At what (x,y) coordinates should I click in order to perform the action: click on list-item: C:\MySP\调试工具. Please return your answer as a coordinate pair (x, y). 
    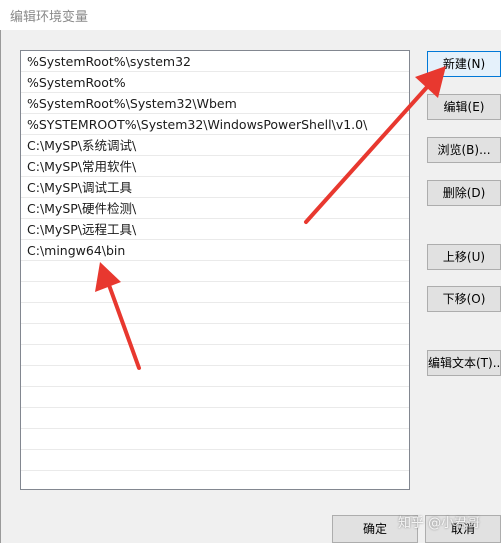
    Looking at the image, I should click on (215, 187).